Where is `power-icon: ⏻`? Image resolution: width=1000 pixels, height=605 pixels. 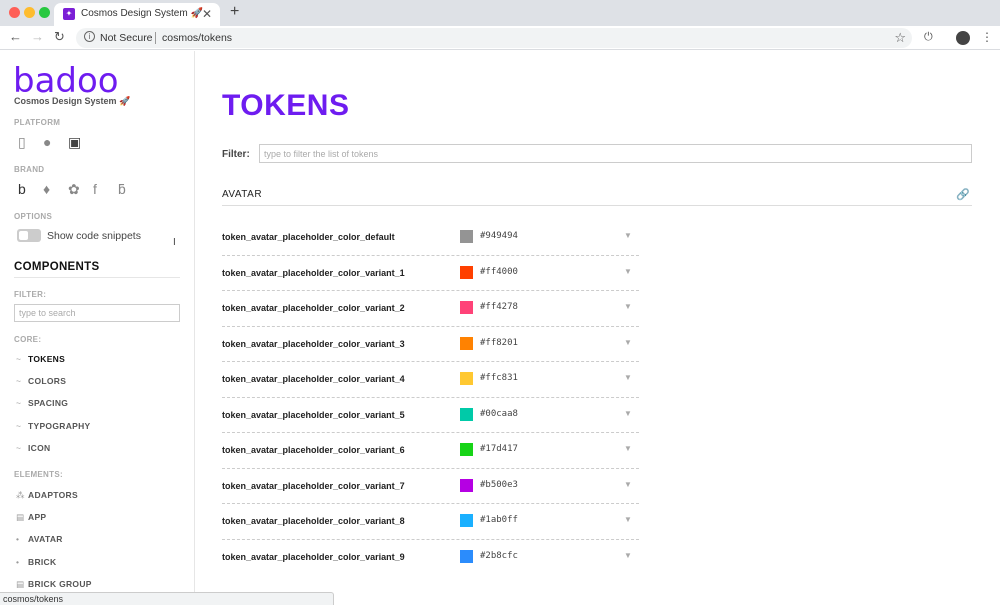 power-icon: ⏻ is located at coordinates (928, 37).